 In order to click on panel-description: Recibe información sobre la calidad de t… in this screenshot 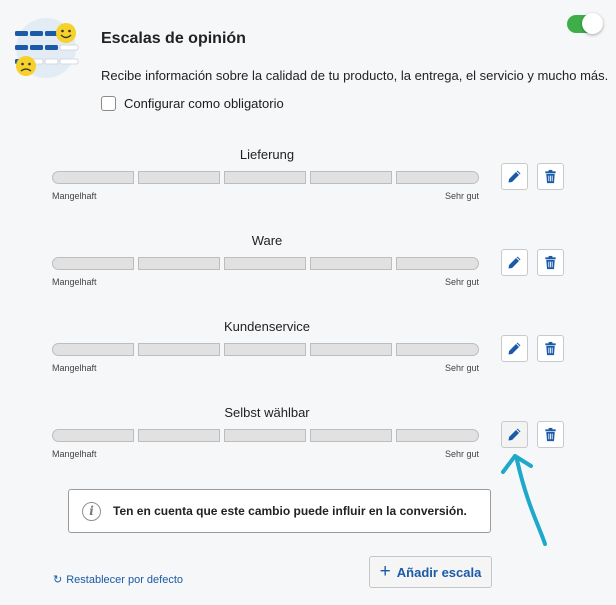, I will do `click(355, 75)`.